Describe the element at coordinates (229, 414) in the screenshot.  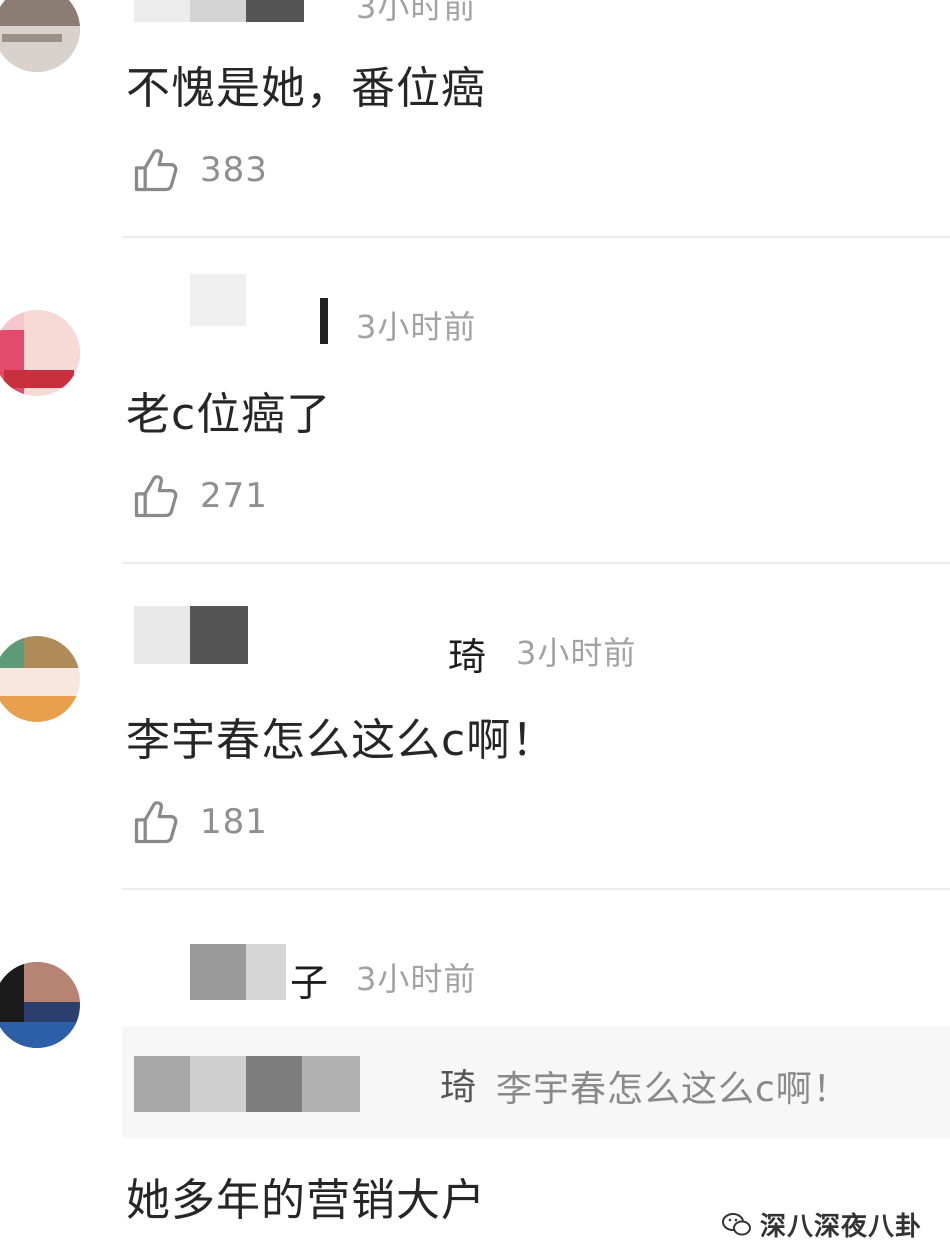
I see `comment-text: 老c位癌了` at that location.